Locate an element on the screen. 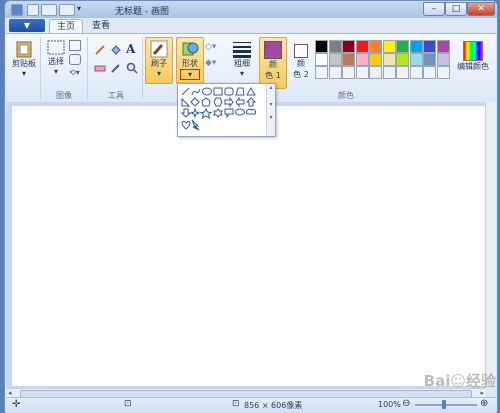  pentagon-shape-icon is located at coordinates (206, 102).